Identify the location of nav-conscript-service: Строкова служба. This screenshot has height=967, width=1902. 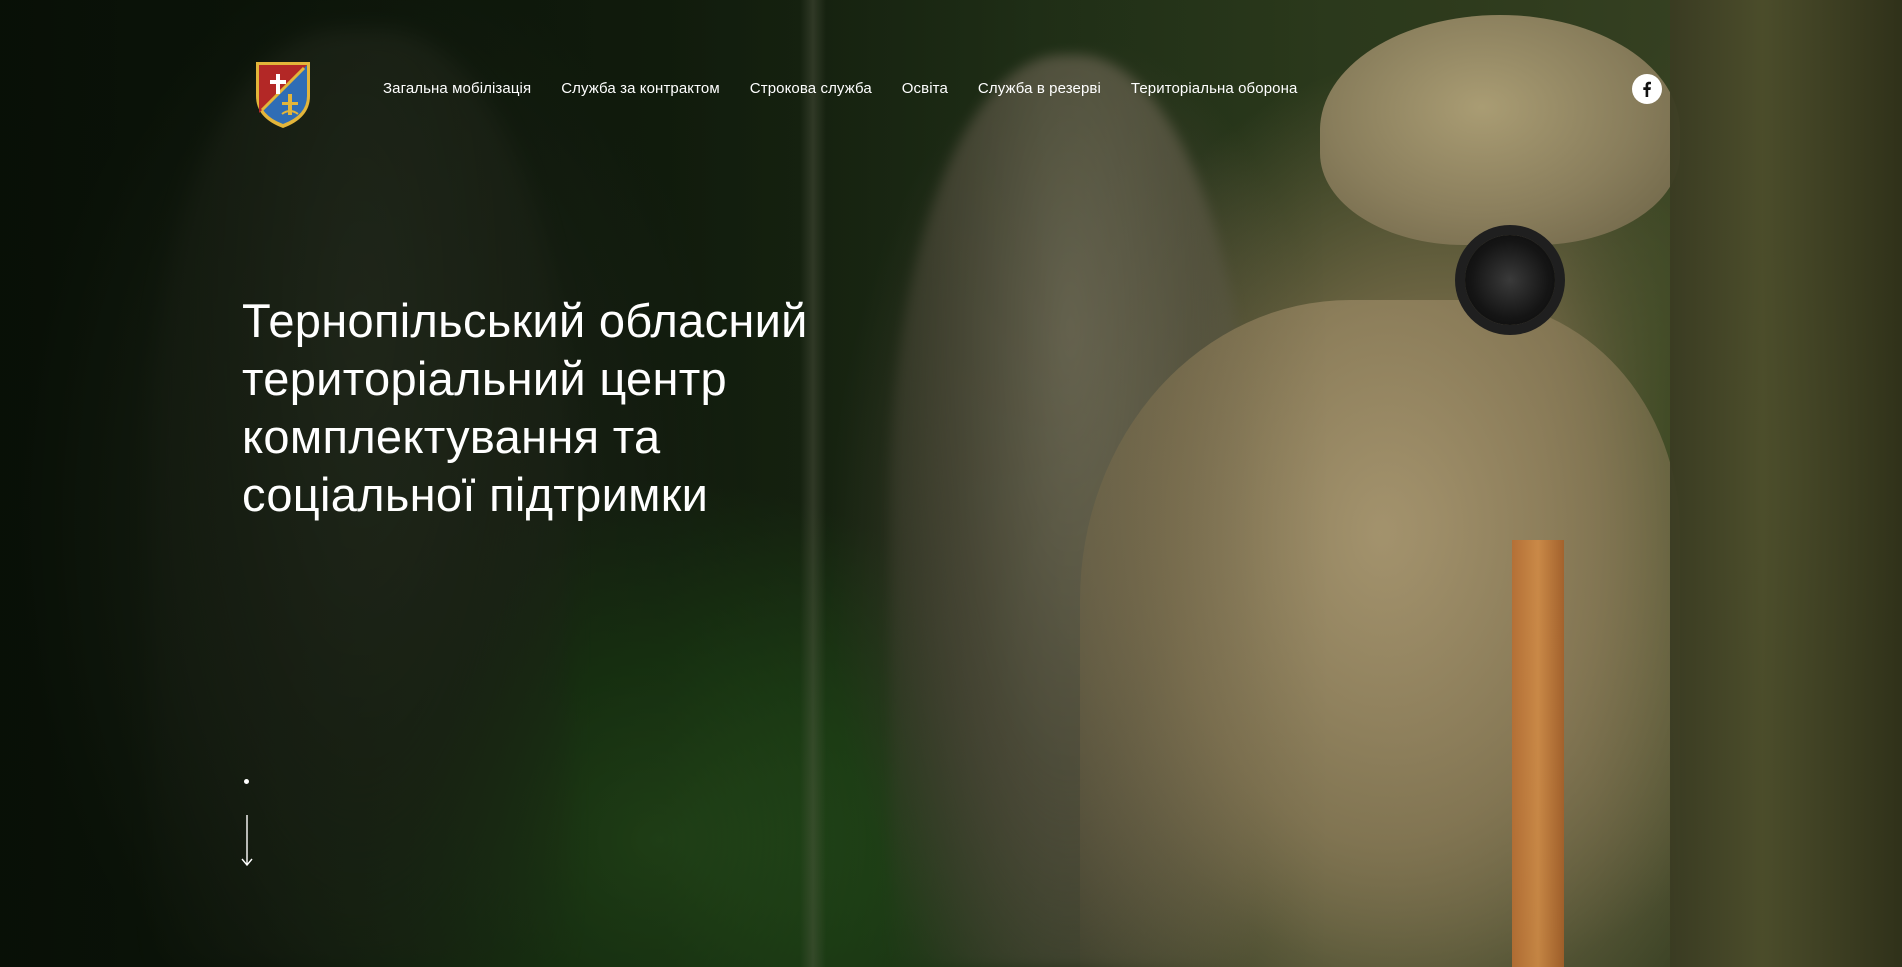
(811, 88).